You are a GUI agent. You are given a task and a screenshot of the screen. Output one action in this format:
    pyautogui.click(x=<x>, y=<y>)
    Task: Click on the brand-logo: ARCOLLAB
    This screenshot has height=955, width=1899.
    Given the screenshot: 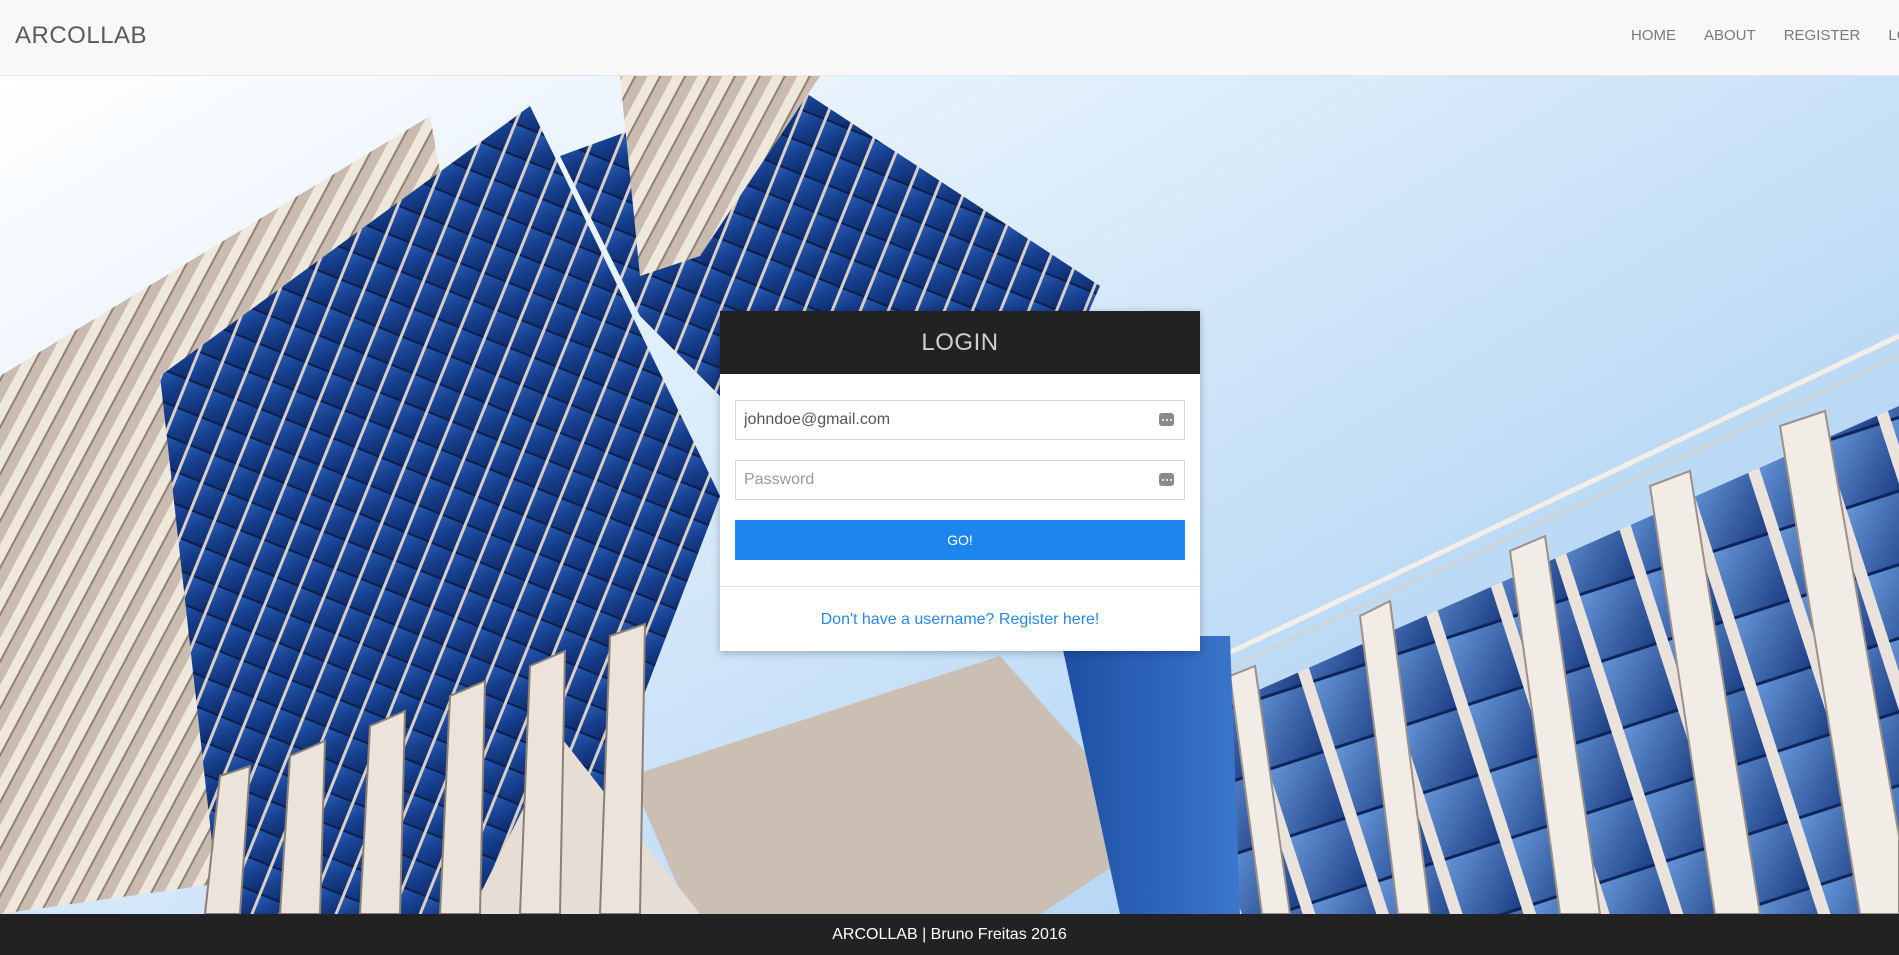 What is the action you would take?
    pyautogui.click(x=81, y=36)
    